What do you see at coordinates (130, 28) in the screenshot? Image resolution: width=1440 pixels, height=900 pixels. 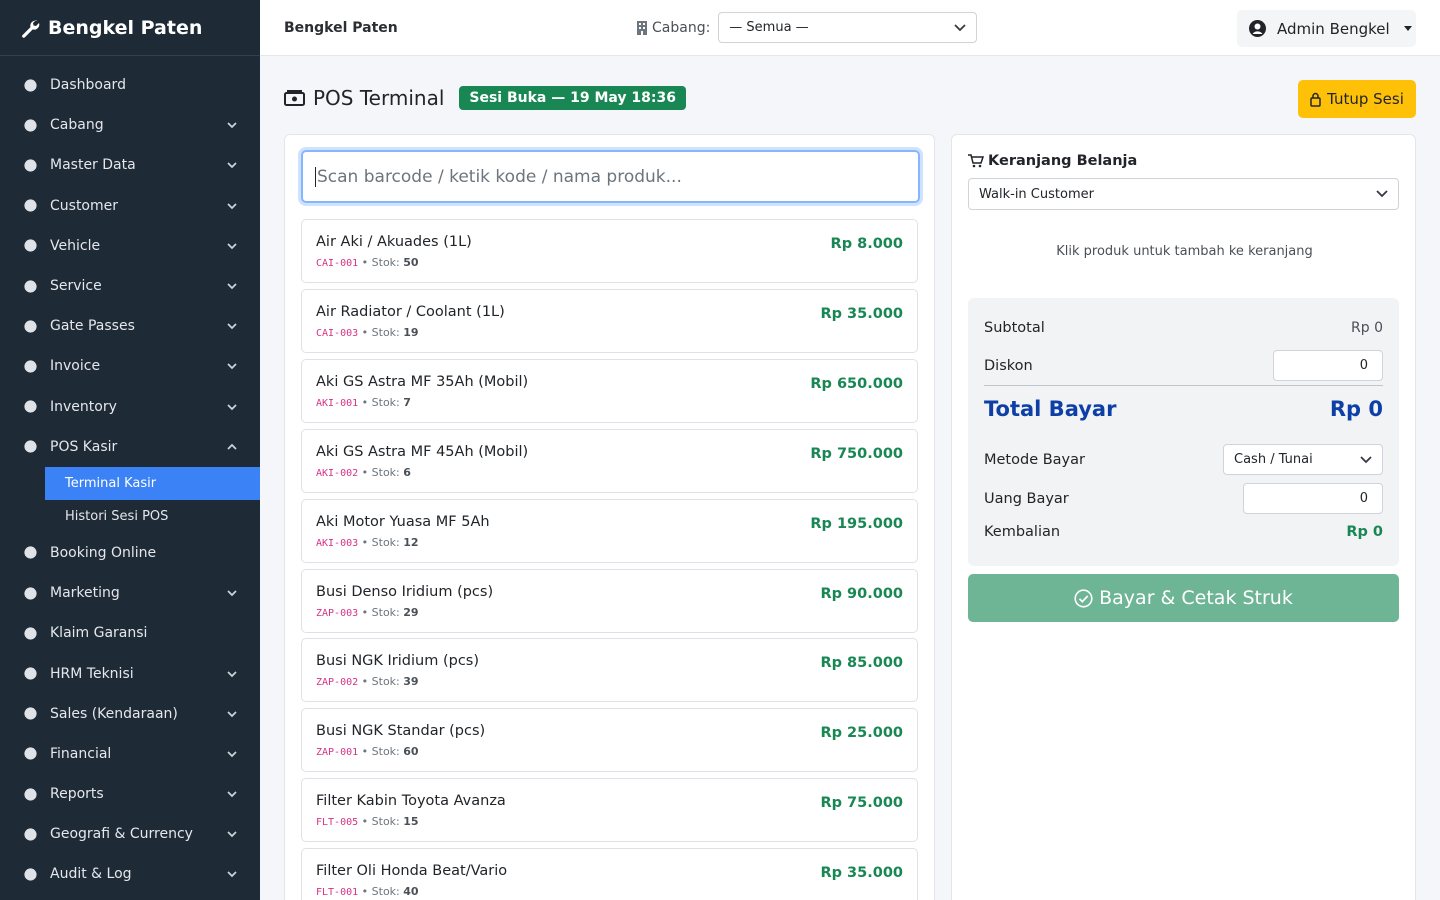 I see `brand: Bengkel Paten` at bounding box center [130, 28].